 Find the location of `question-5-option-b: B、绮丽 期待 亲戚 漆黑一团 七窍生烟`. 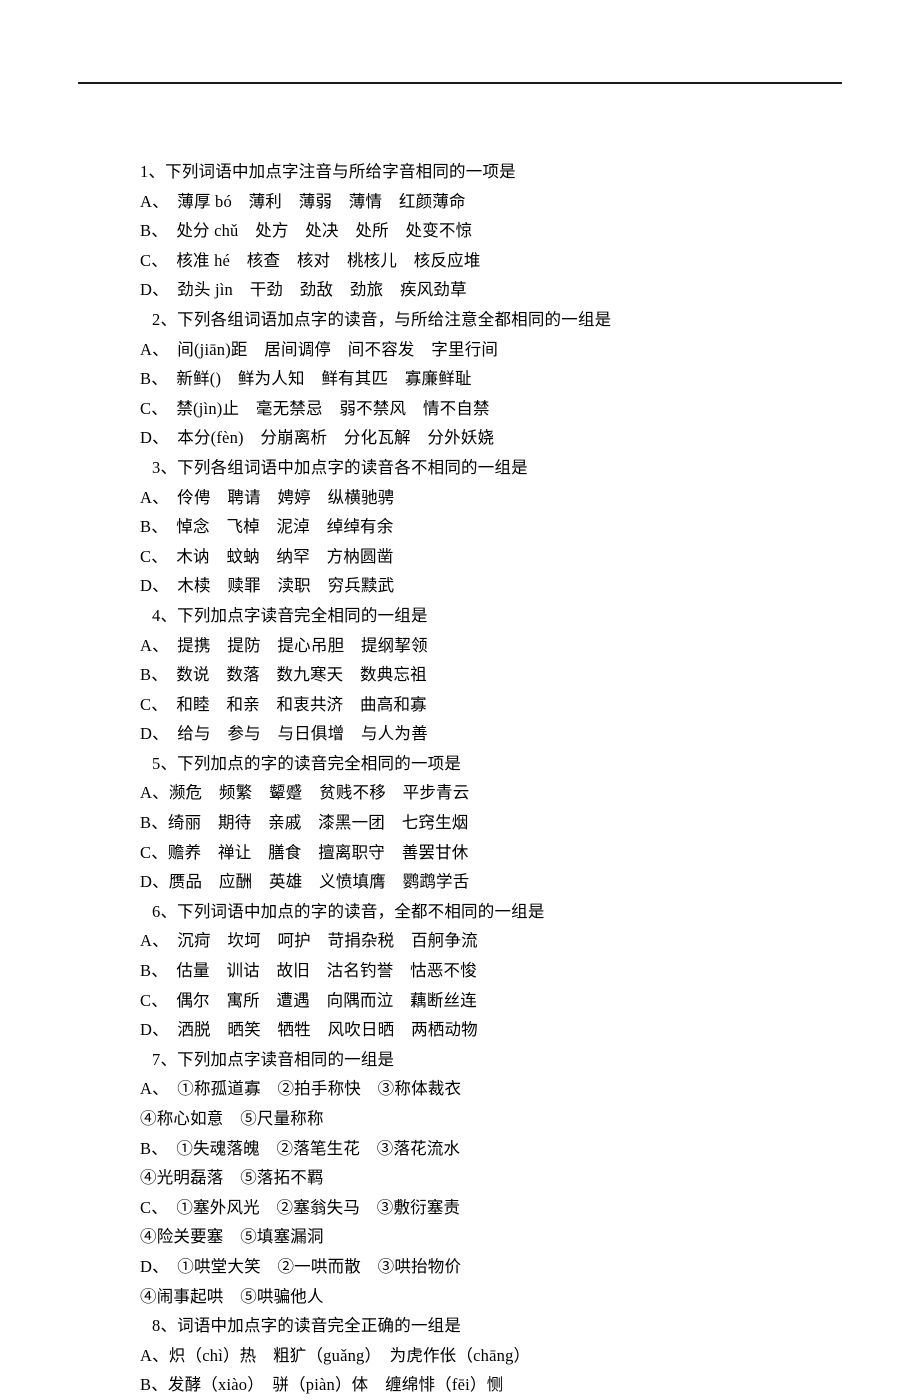

question-5-option-b: B、绮丽 期待 亲戚 漆黑一团 七窍生烟 is located at coordinates (505, 823).